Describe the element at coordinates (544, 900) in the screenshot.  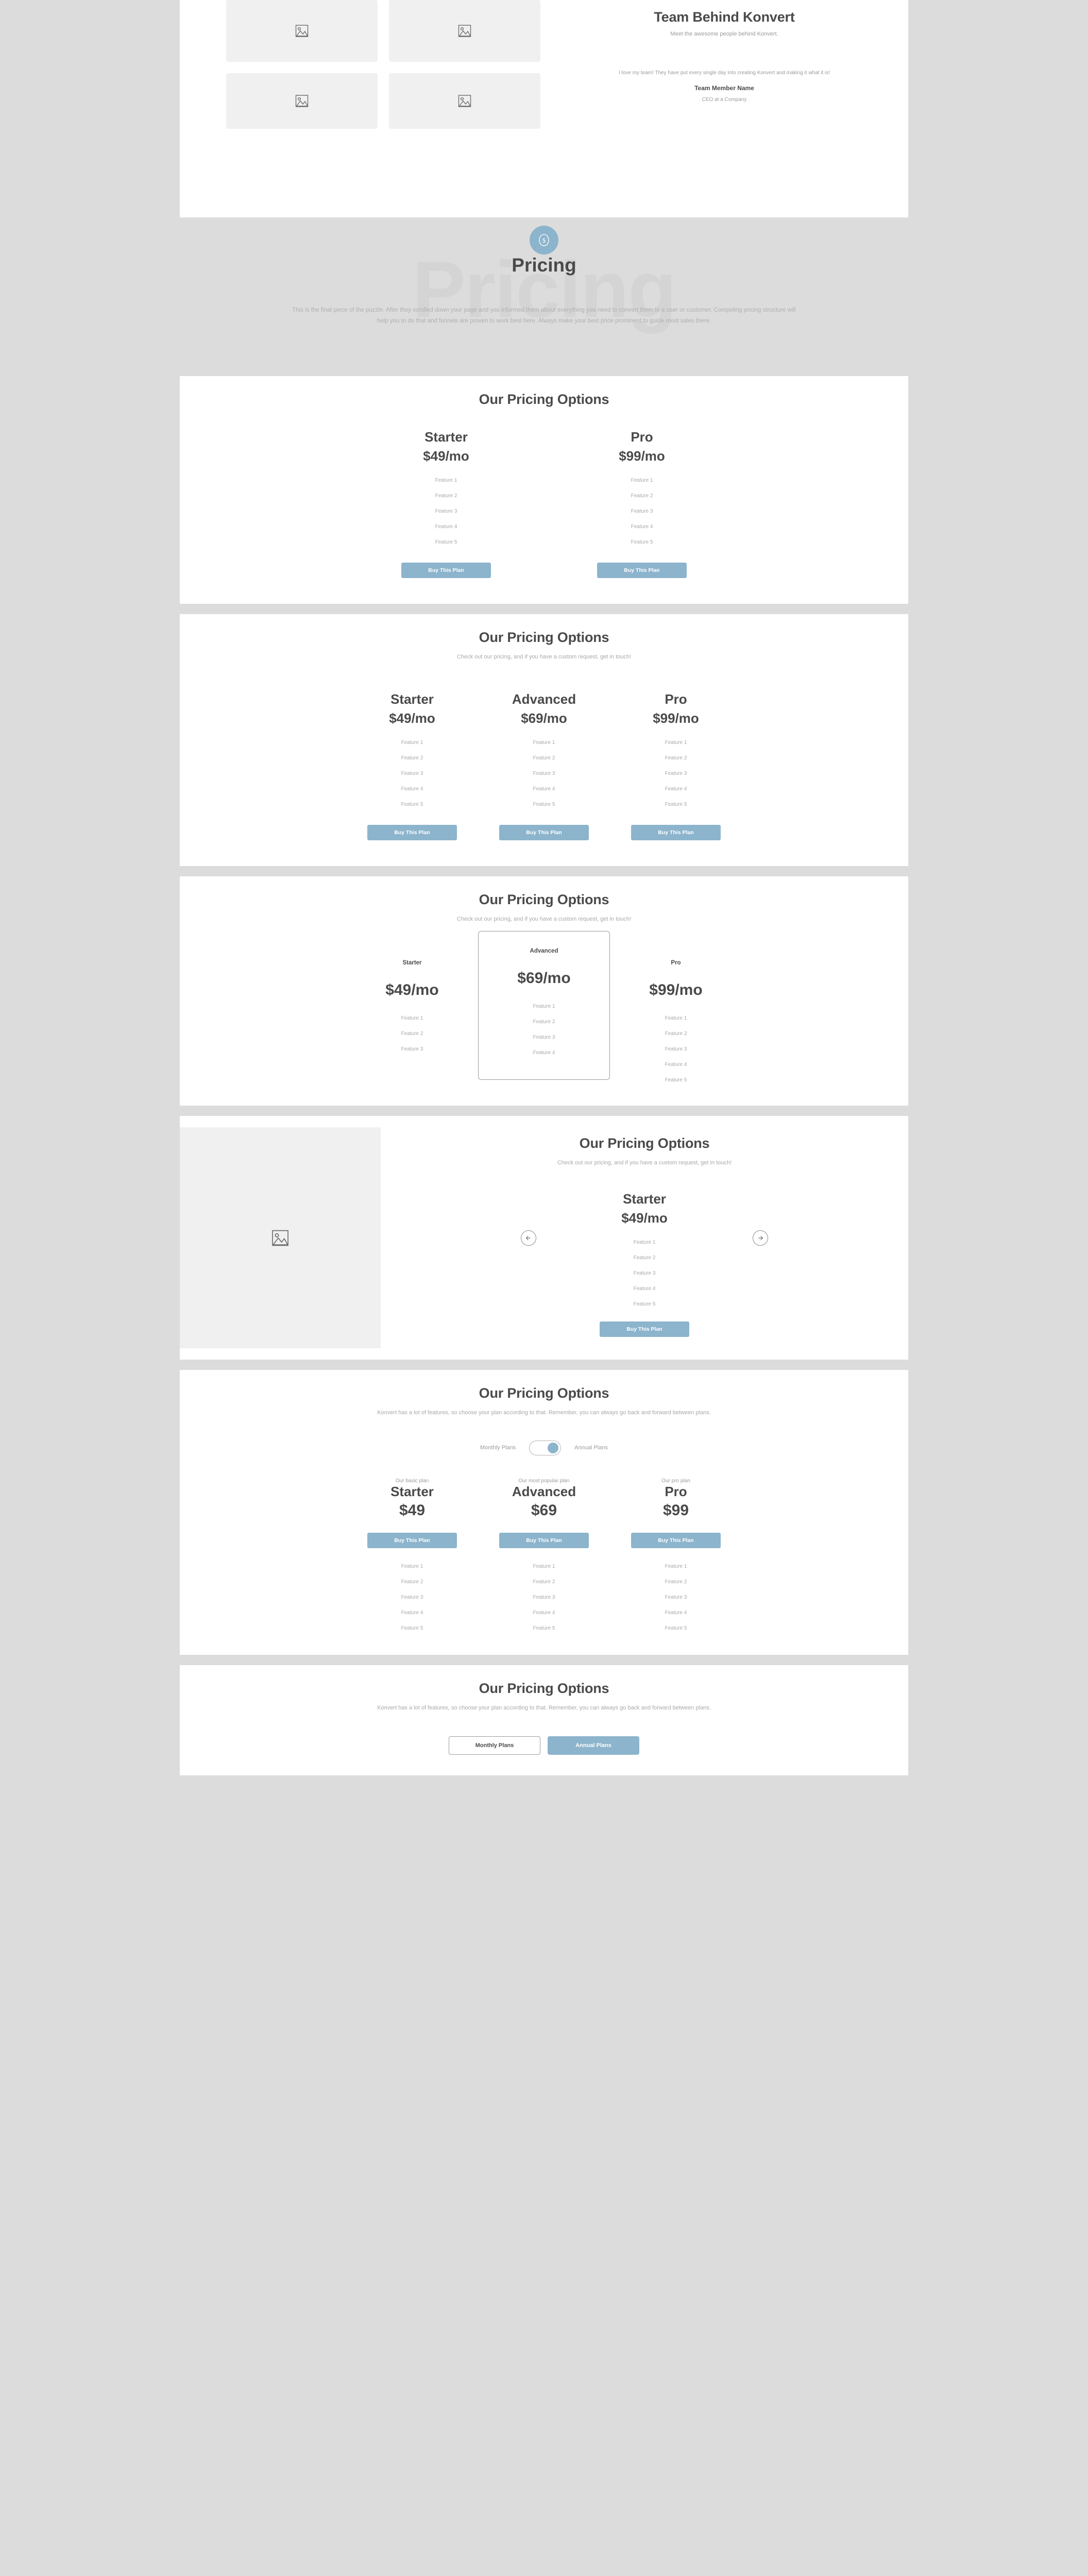
I see `section3-title: Our Pricing Options` at that location.